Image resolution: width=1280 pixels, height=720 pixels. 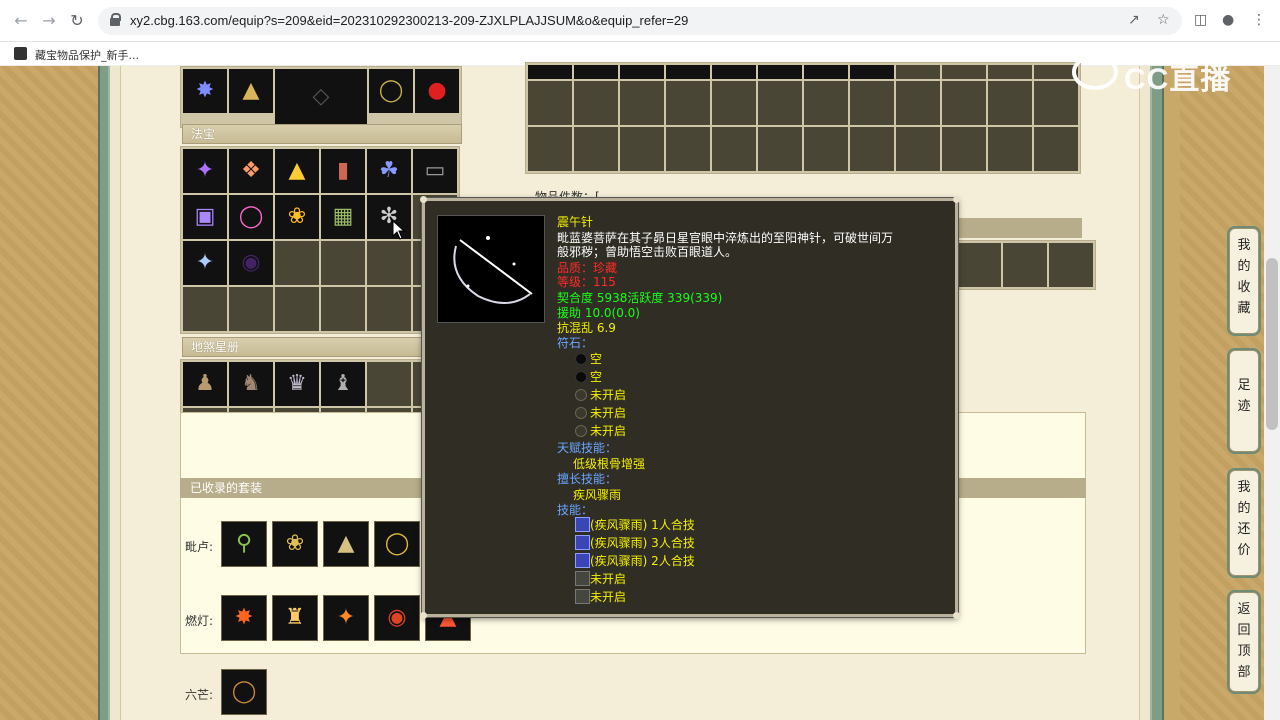 What do you see at coordinates (1228, 20) in the screenshot?
I see `profile-icon: ●` at bounding box center [1228, 20].